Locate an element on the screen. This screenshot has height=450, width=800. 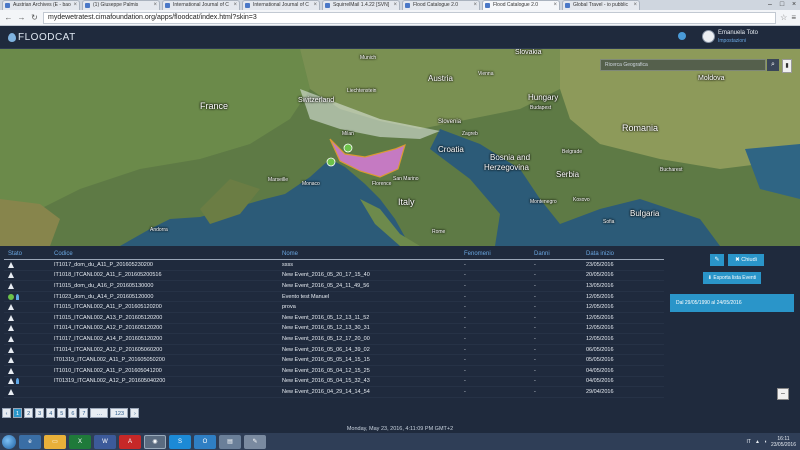
language-indicator: IT is located at coordinates (749, 442).